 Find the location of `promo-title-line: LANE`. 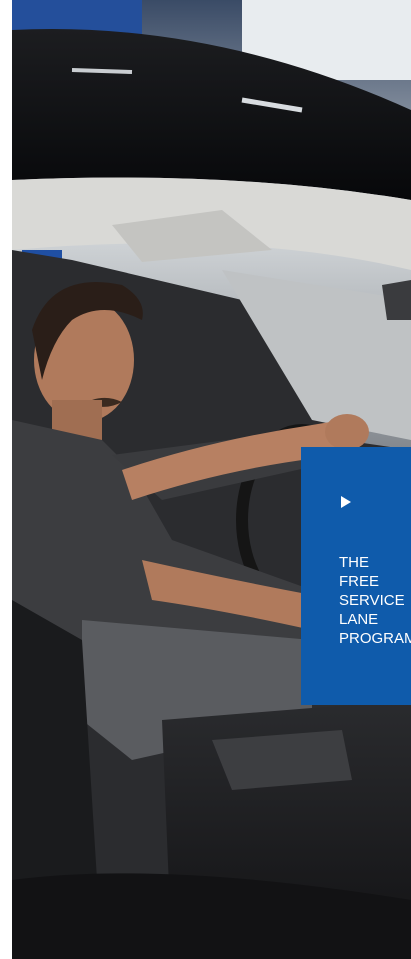

promo-title-line: LANE is located at coordinates (359, 619).